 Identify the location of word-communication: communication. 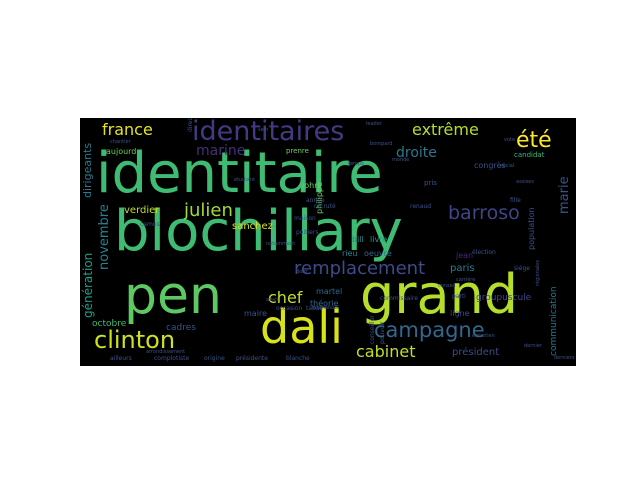
(554, 321).